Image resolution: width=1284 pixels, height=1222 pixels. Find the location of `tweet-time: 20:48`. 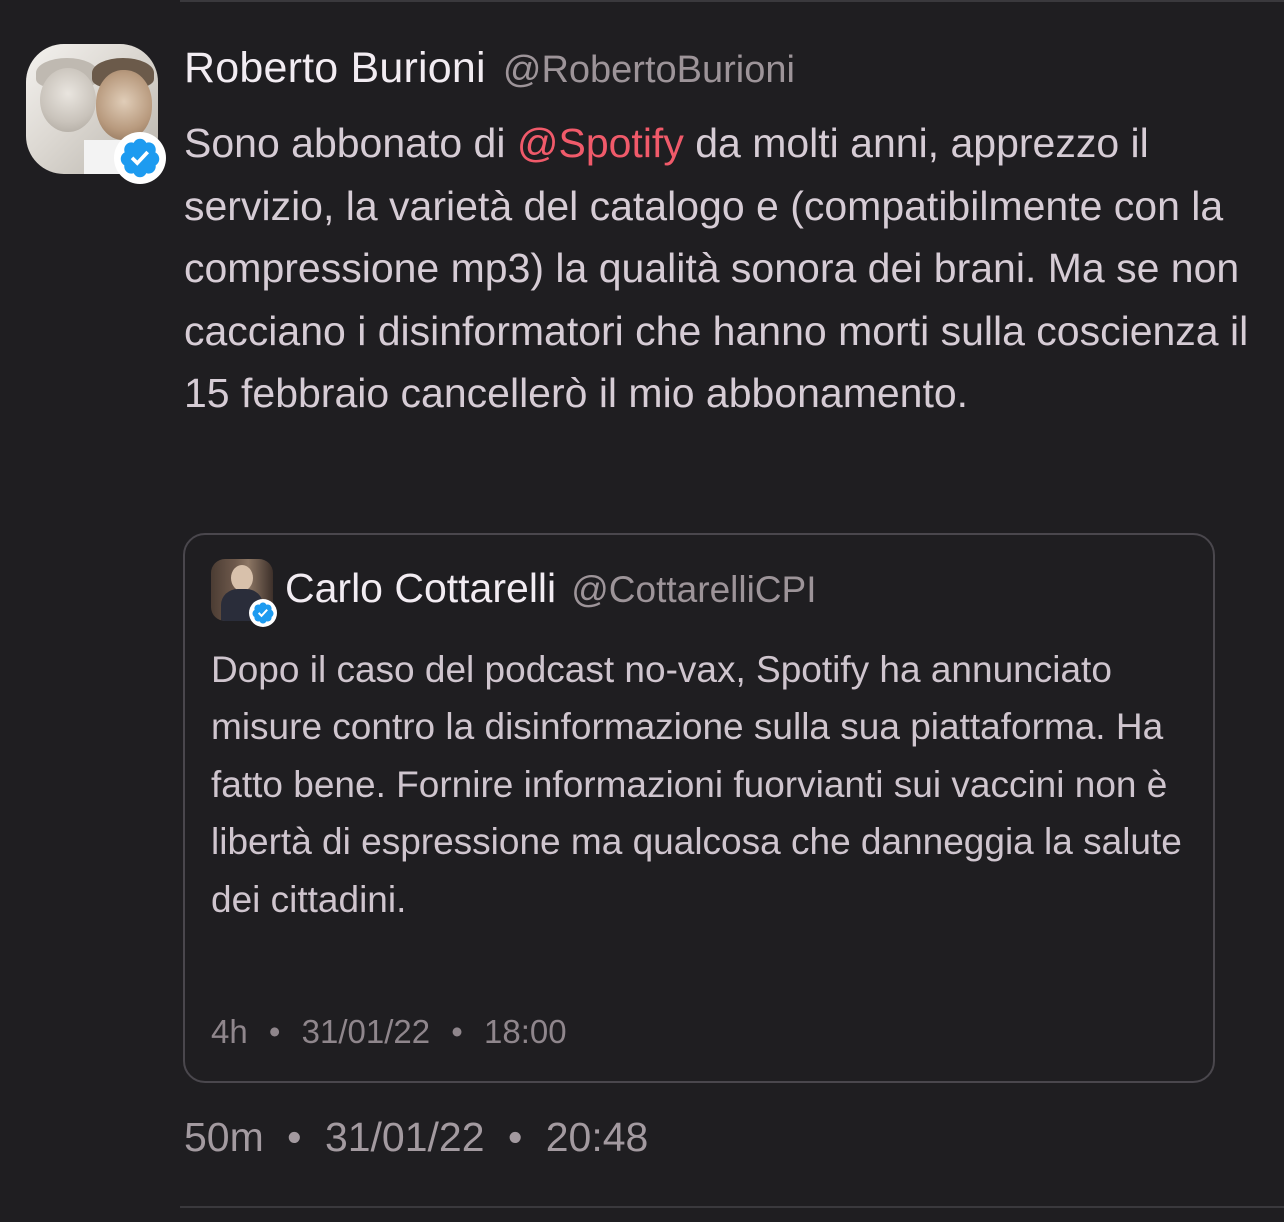

tweet-time: 20:48 is located at coordinates (597, 1137).